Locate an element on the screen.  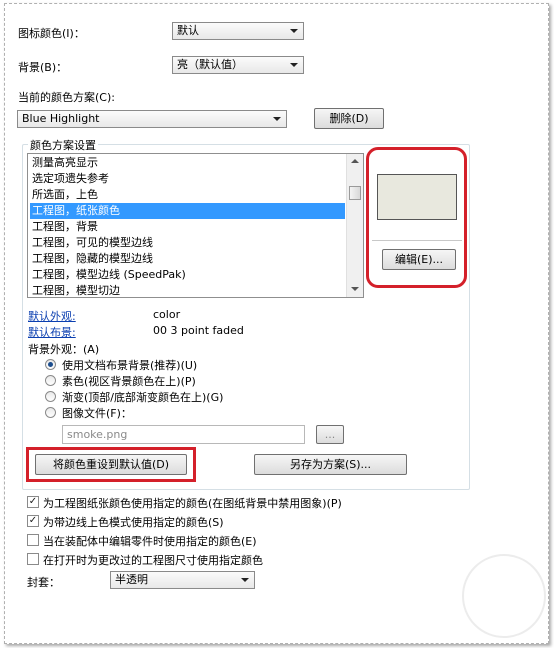
background-label: 背景(B)： is located at coordinates (43, 67).